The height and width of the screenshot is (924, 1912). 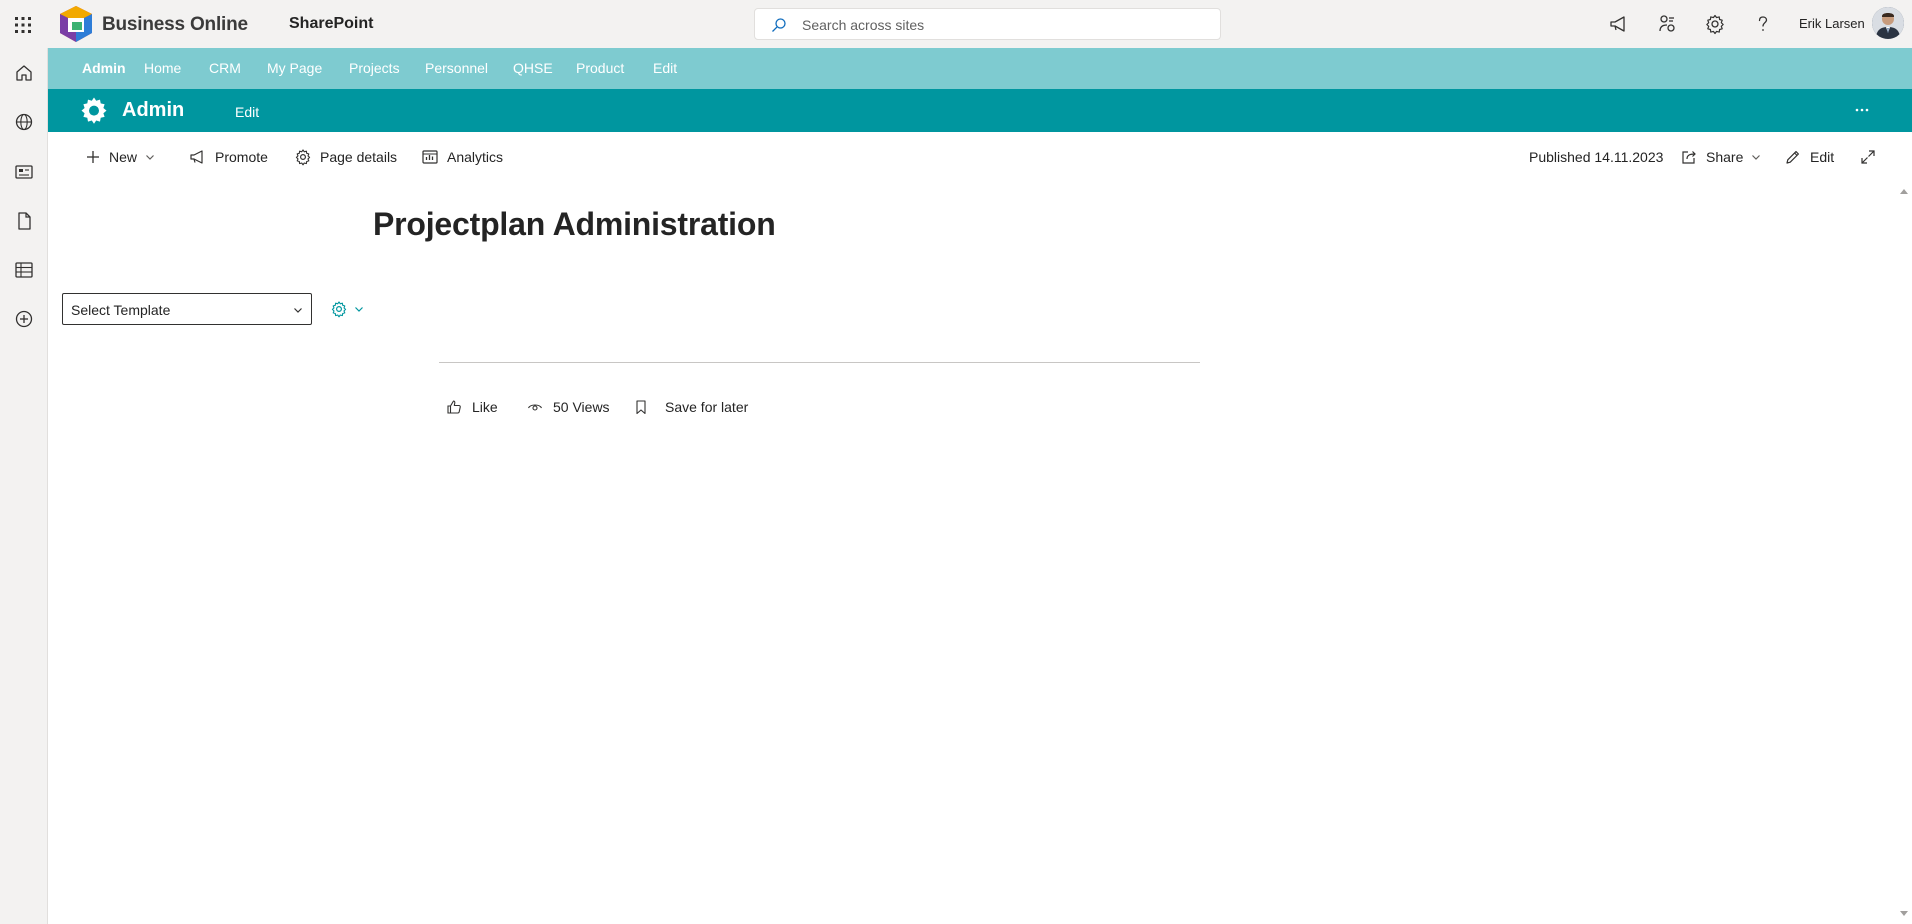 What do you see at coordinates (123, 157) in the screenshot?
I see `new-label: New` at bounding box center [123, 157].